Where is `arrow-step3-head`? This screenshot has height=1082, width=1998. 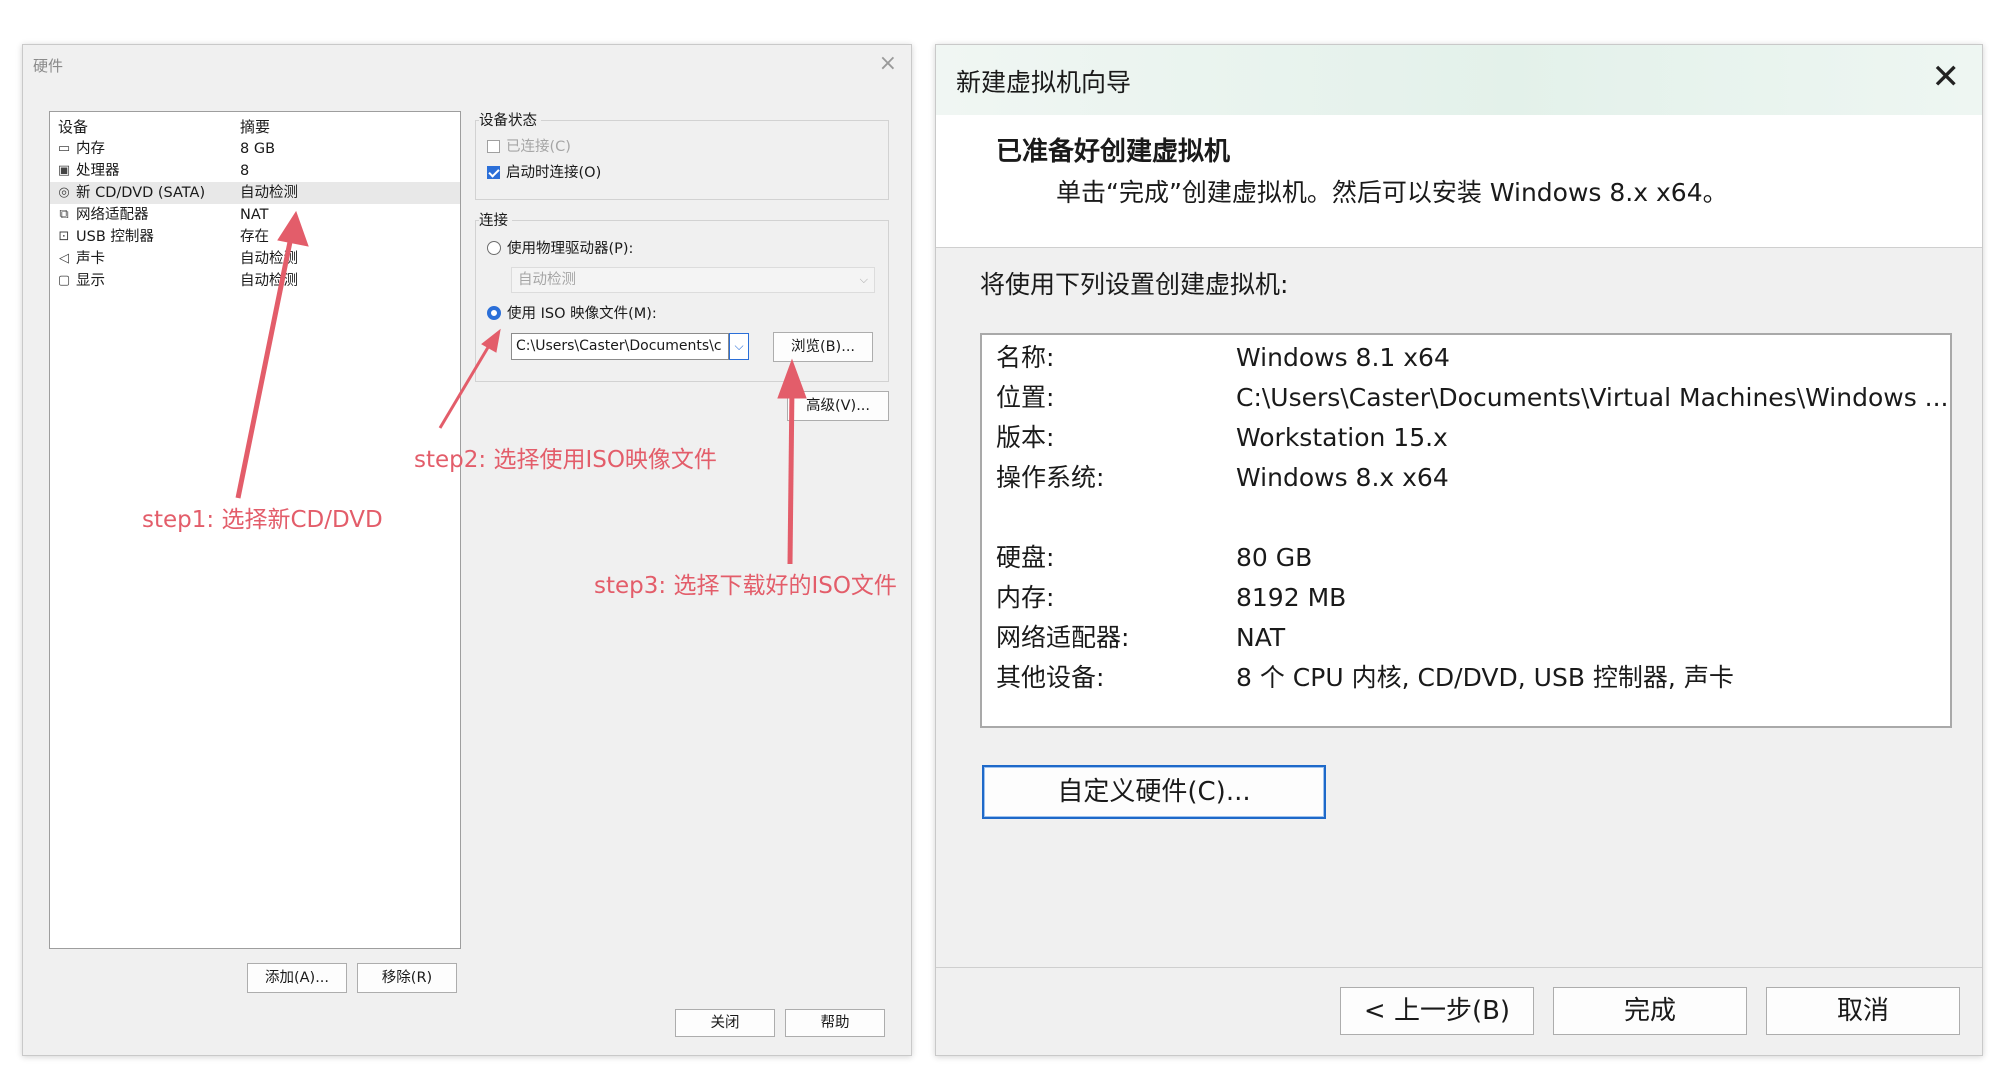
arrow-step3-head is located at coordinates (792, 378).